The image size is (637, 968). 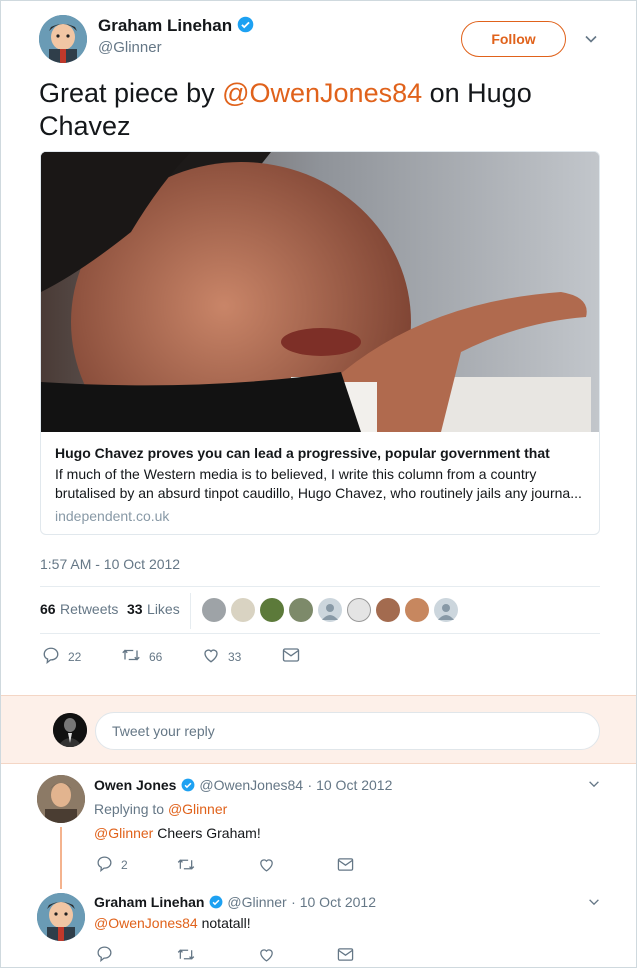 What do you see at coordinates (130, 47) in the screenshot?
I see `author-handle: @Glinner` at bounding box center [130, 47].